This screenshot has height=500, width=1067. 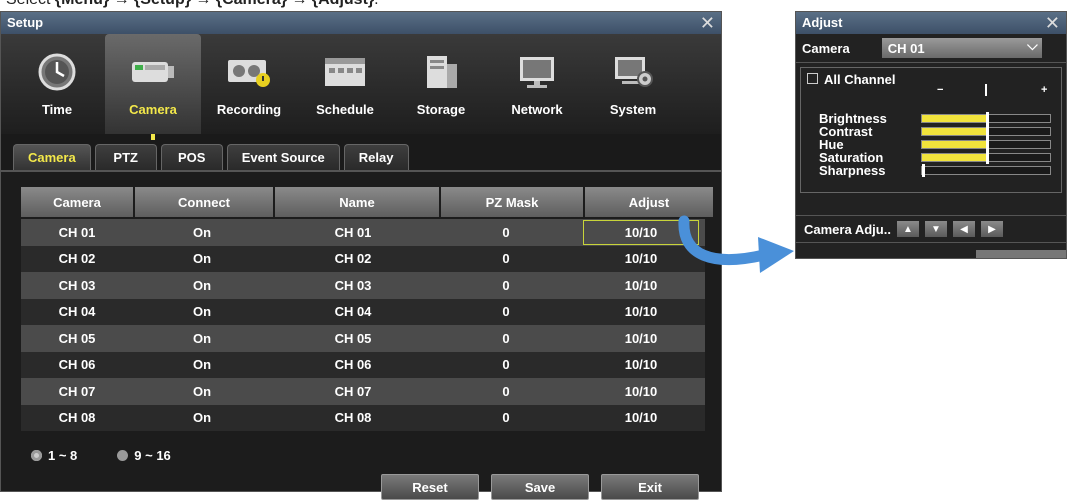 What do you see at coordinates (851, 79) in the screenshot?
I see `all-channel-checkbox: All Channel` at bounding box center [851, 79].